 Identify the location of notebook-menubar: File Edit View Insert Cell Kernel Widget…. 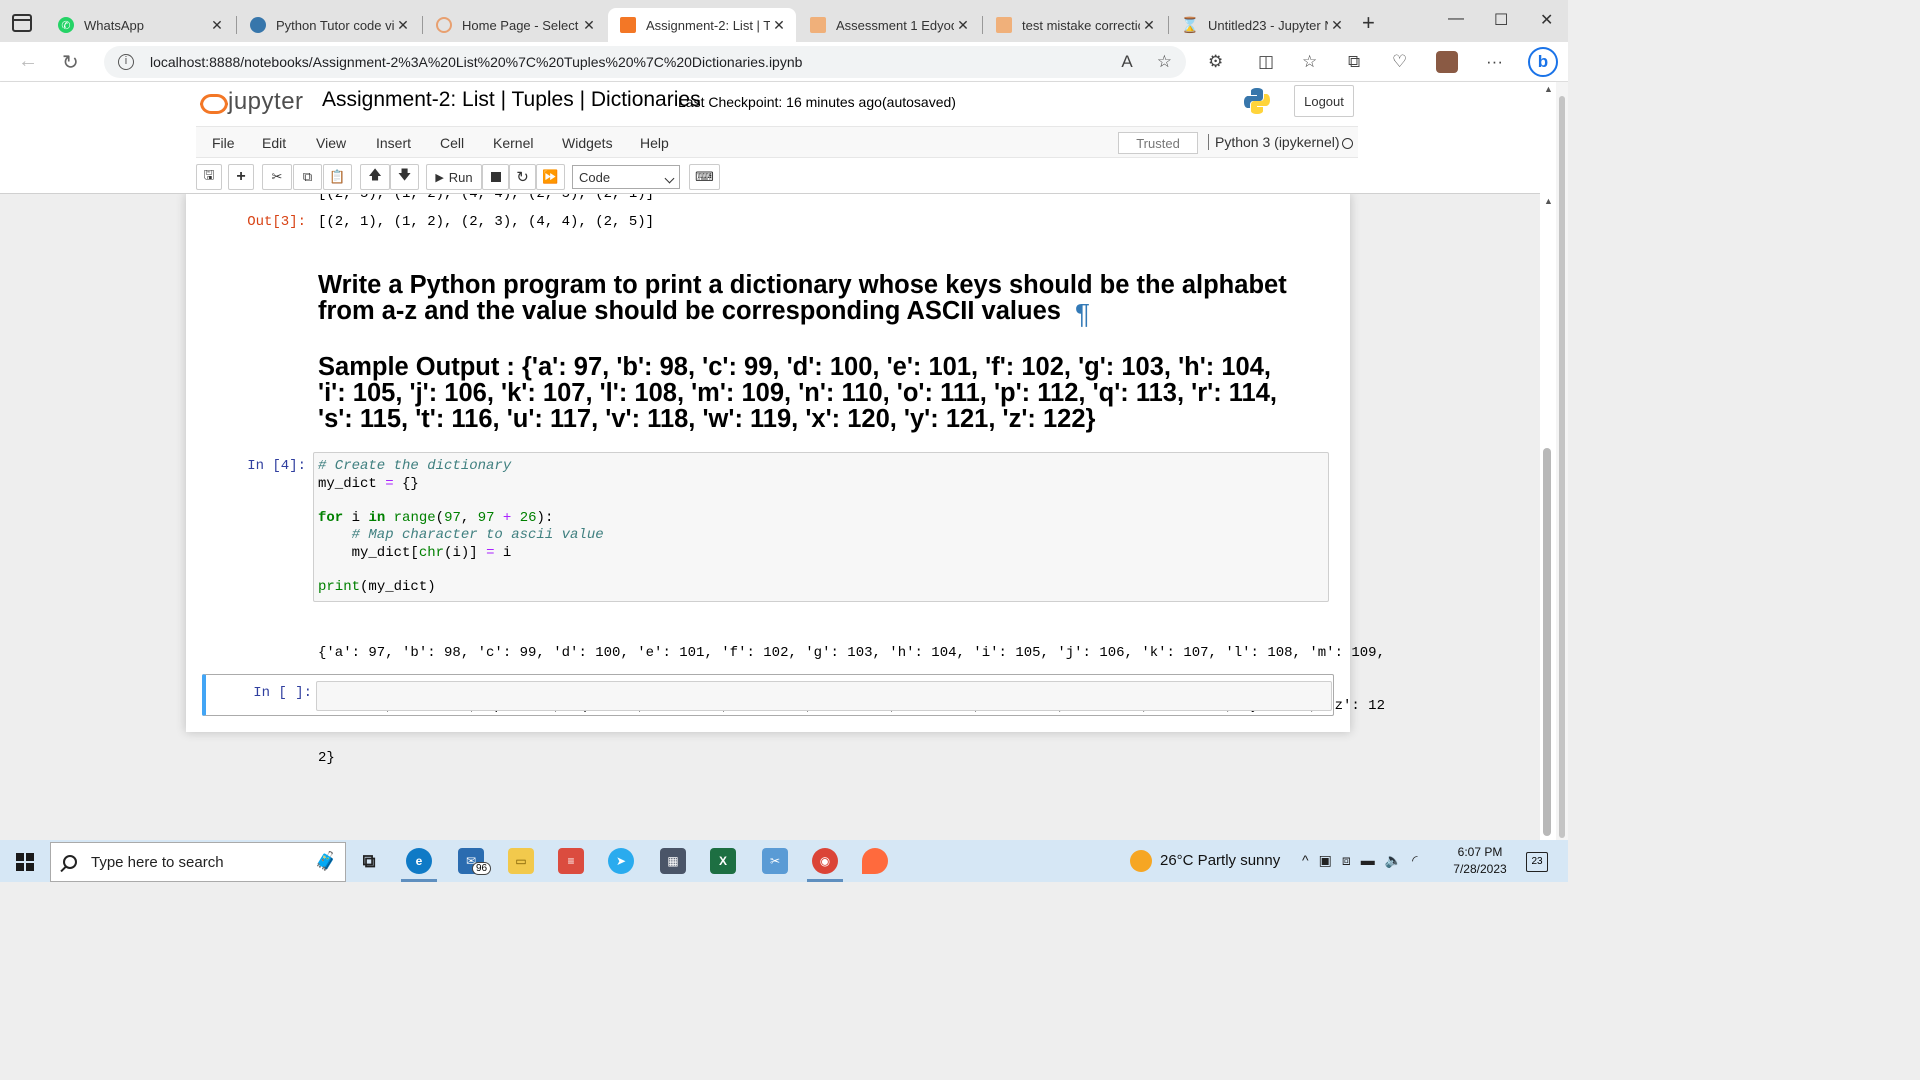
(777, 142).